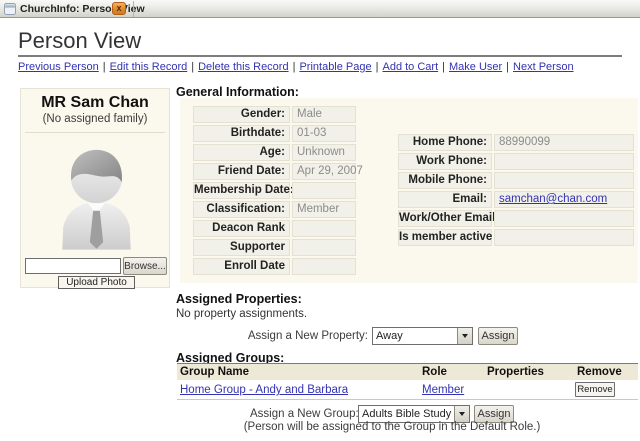 This screenshot has height=441, width=640. Describe the element at coordinates (445, 199) in the screenshot. I see `field-label: Email:` at that location.